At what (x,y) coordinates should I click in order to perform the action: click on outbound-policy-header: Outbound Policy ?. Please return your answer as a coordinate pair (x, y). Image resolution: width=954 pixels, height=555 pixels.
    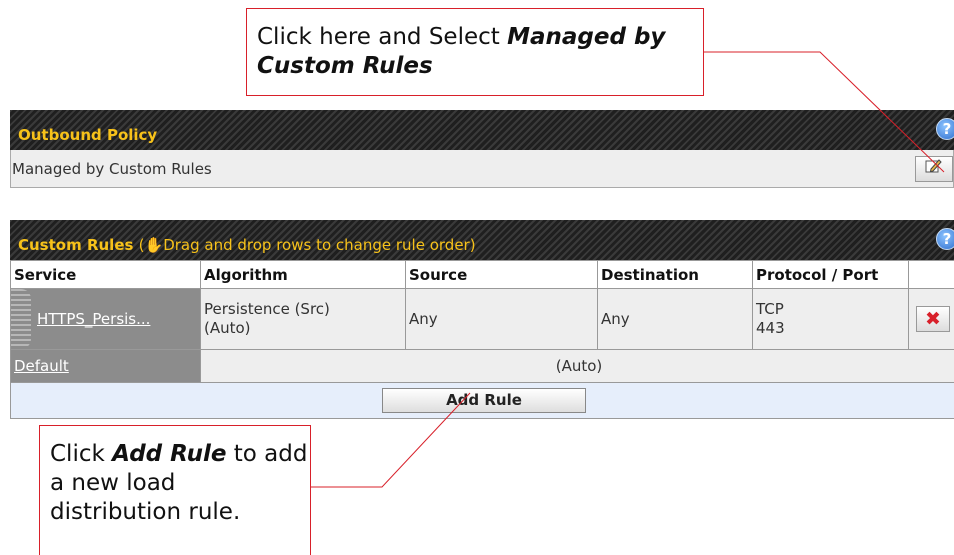
    Looking at the image, I should click on (482, 130).